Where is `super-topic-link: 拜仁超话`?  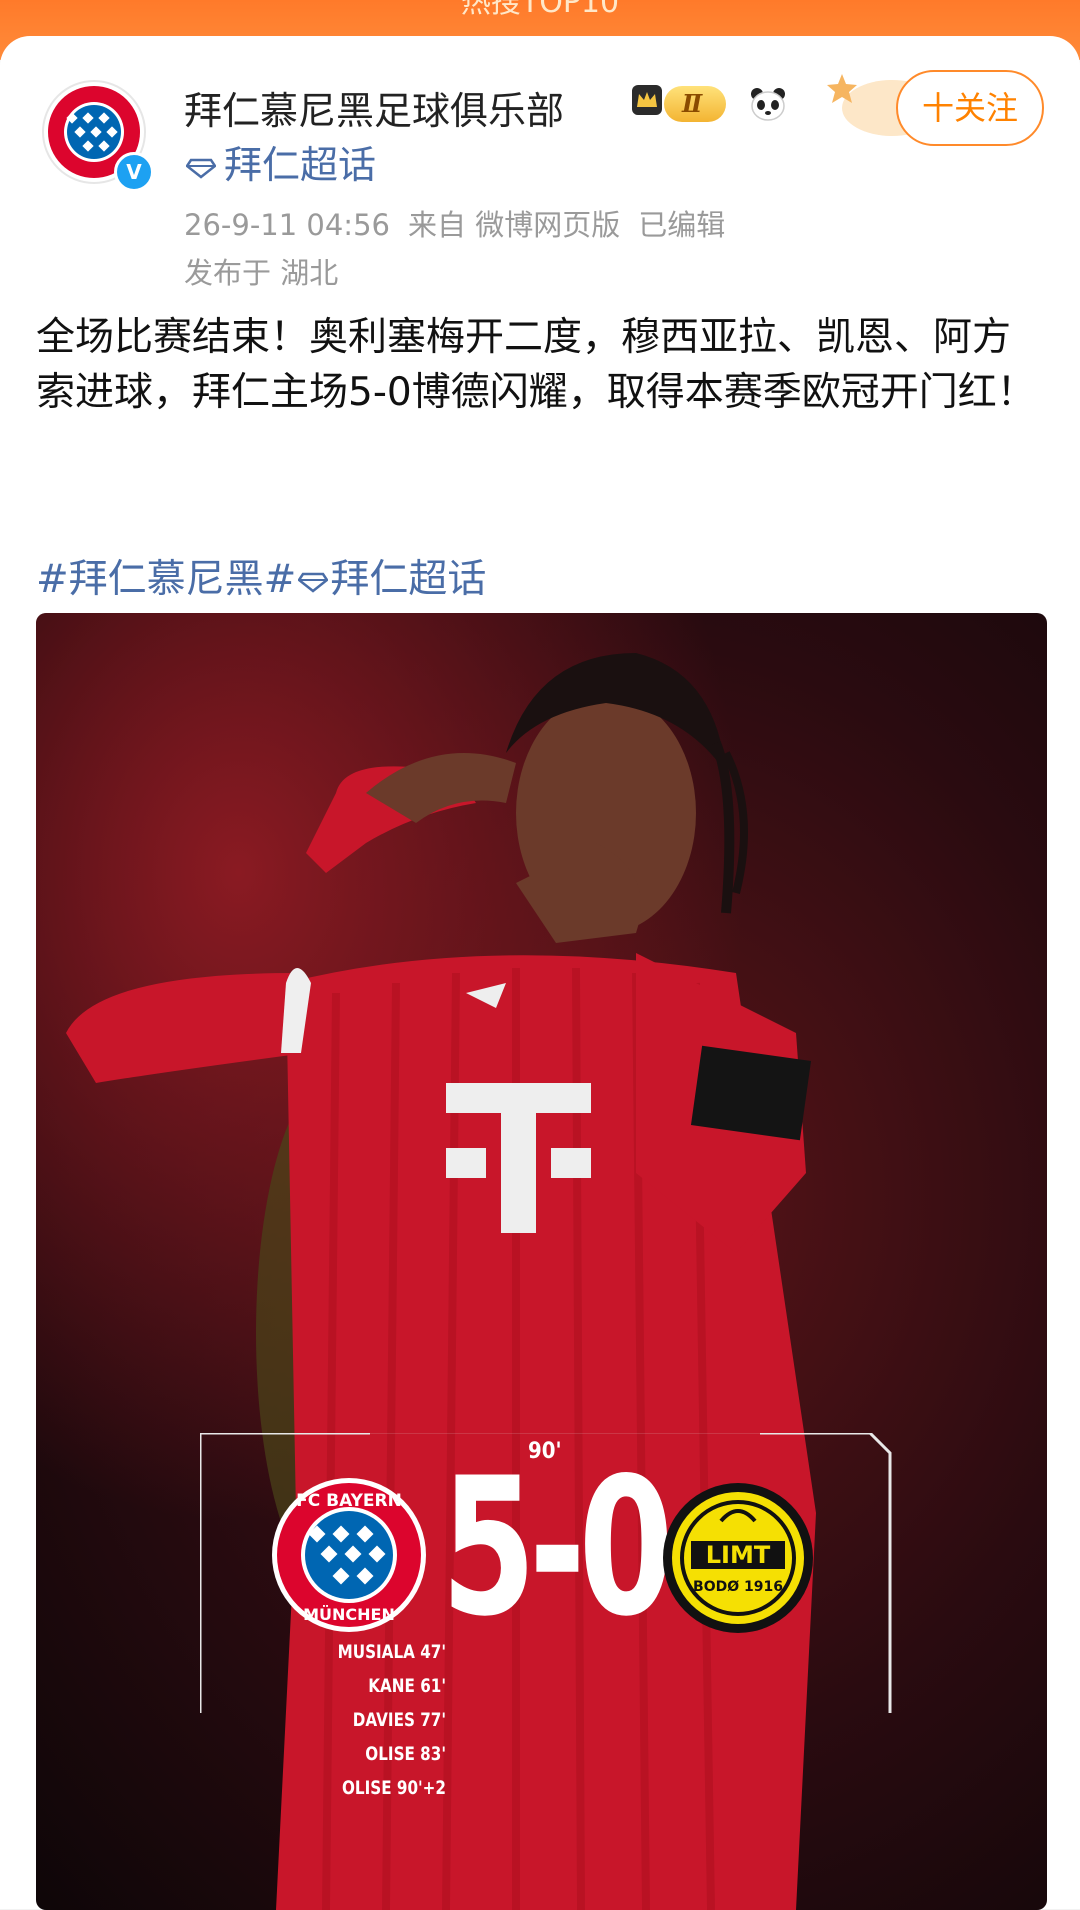 super-topic-link: 拜仁超话 is located at coordinates (281, 161).